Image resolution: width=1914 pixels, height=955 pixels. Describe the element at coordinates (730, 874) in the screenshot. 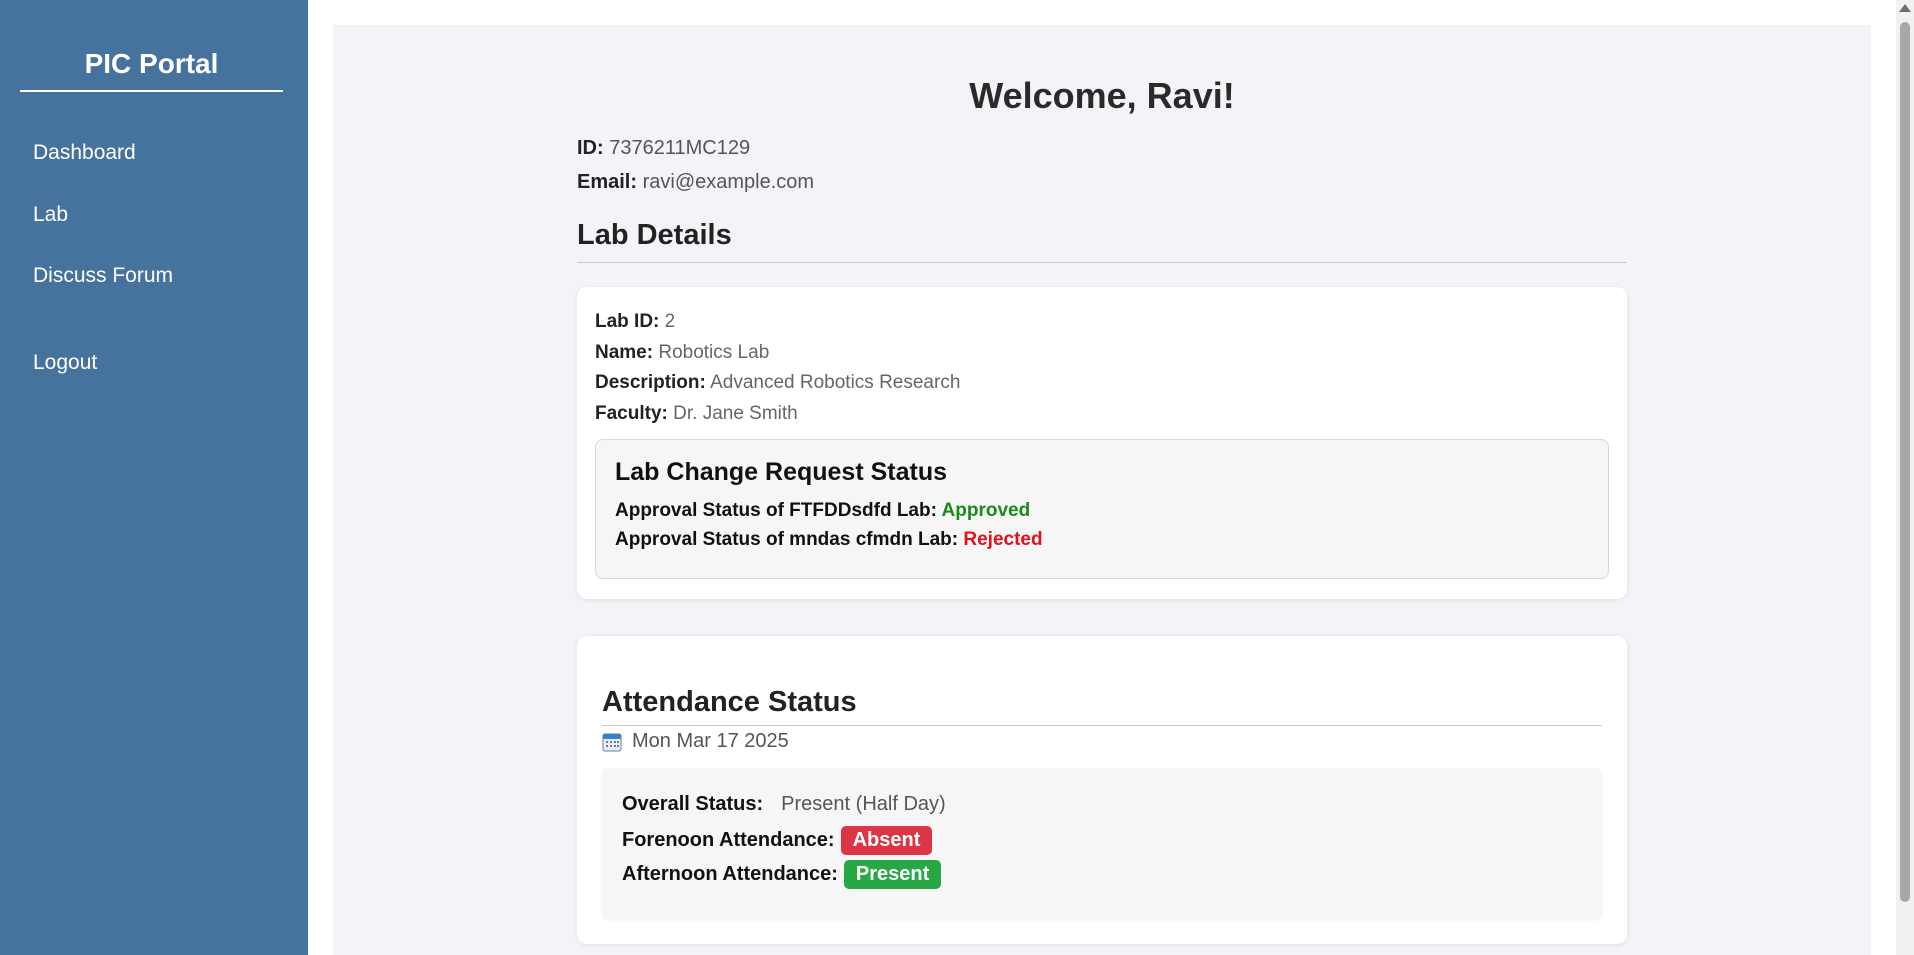

I see `afternoon-attendance-label: Afternoon Attendance:` at that location.